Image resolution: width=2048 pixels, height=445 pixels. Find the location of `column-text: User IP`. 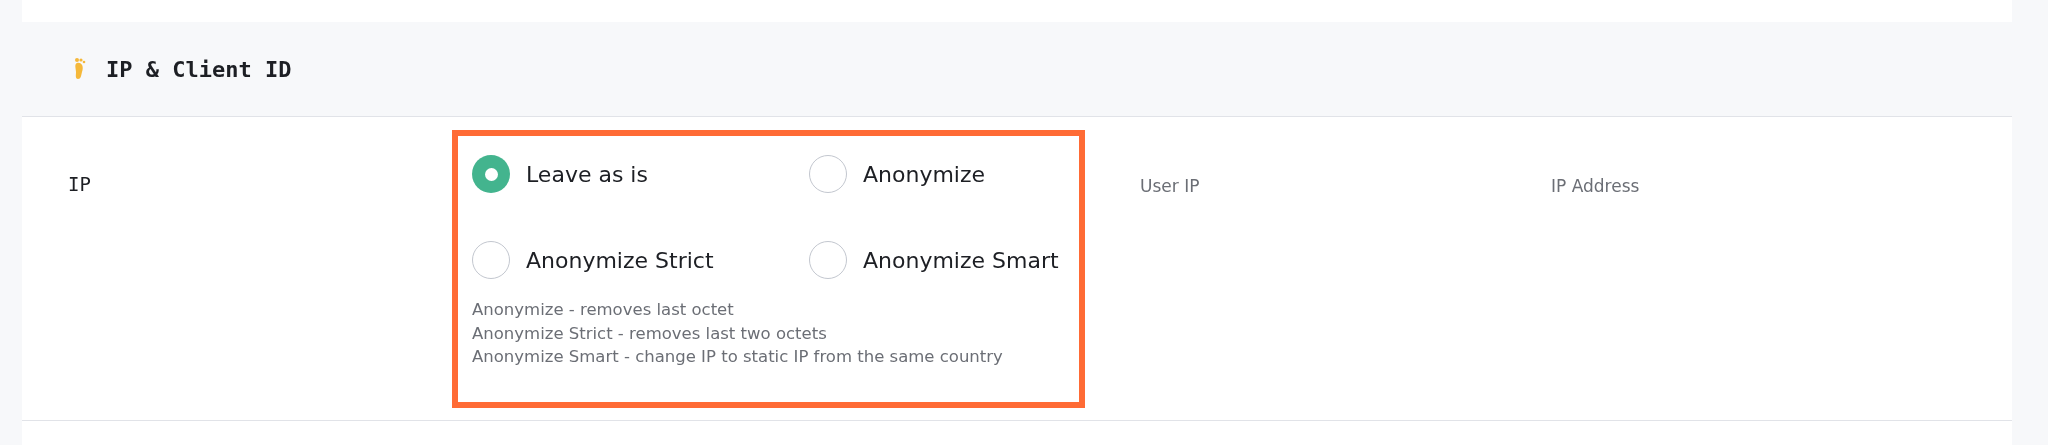

column-text: User IP is located at coordinates (1170, 186).